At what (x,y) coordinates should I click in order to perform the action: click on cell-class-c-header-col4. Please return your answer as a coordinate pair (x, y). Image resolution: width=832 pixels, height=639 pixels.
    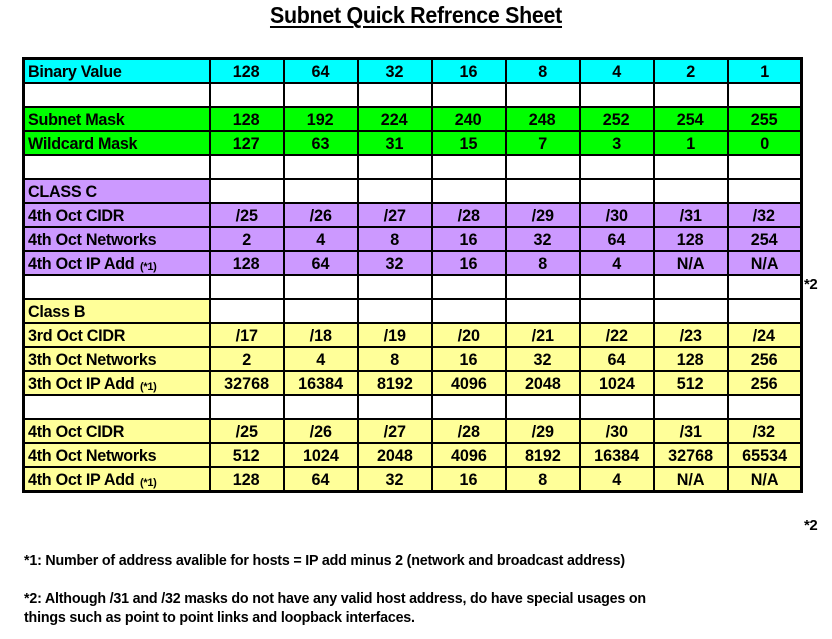
    Looking at the image, I should click on (468, 191).